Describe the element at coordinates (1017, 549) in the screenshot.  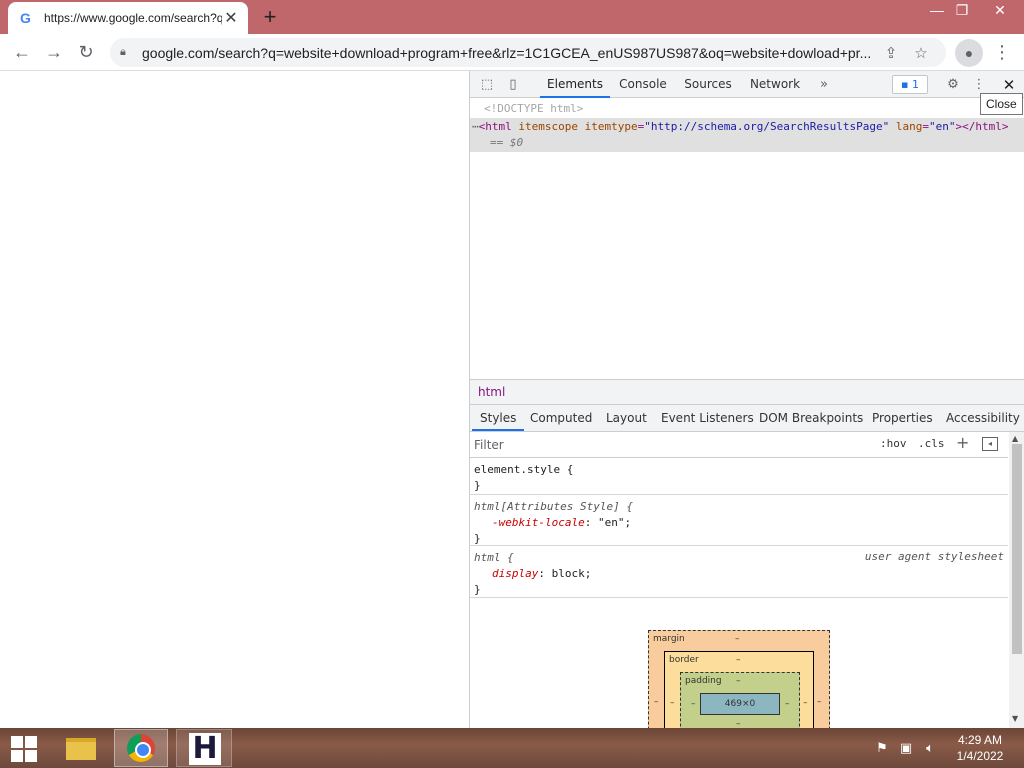
I see `scroll-thumb` at that location.